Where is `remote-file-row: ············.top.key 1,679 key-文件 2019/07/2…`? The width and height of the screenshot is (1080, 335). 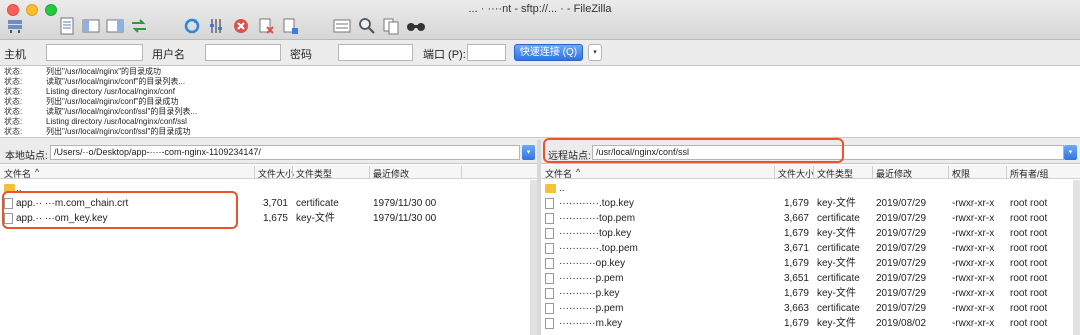 remote-file-row: ············.top.key 1,679 key-文件 2019/07/2… is located at coordinates (810, 203).